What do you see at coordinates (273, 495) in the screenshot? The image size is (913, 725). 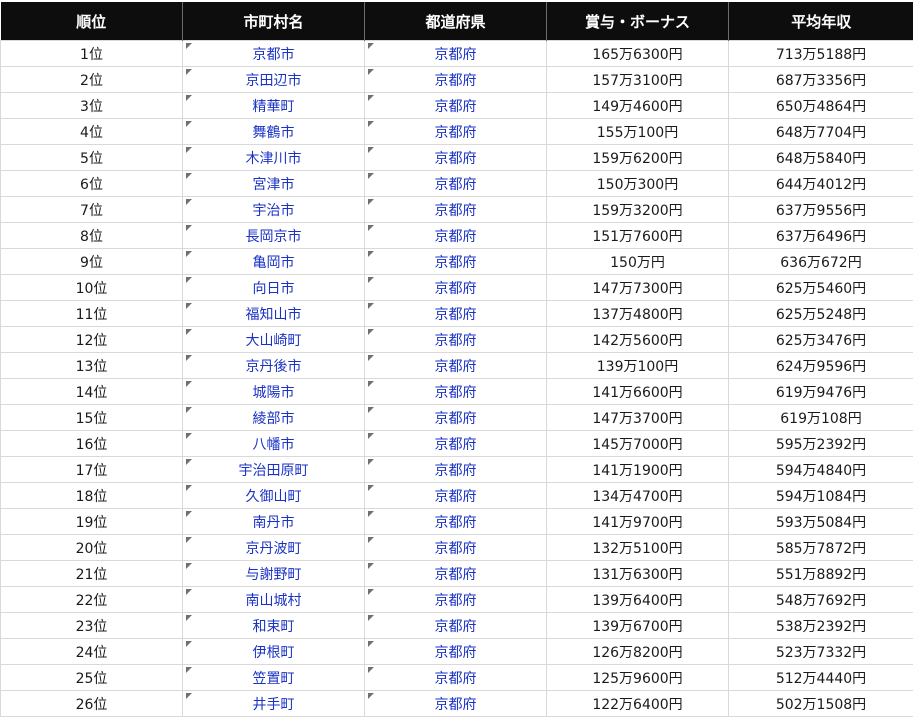 I see `municipality-link: 久御山町` at bounding box center [273, 495].